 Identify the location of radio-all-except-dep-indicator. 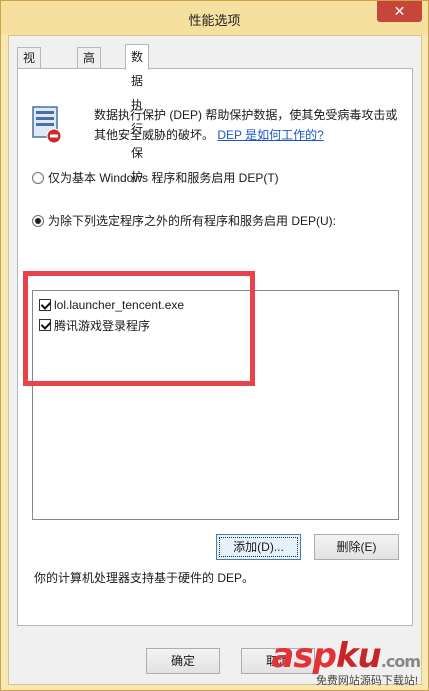
(38, 220).